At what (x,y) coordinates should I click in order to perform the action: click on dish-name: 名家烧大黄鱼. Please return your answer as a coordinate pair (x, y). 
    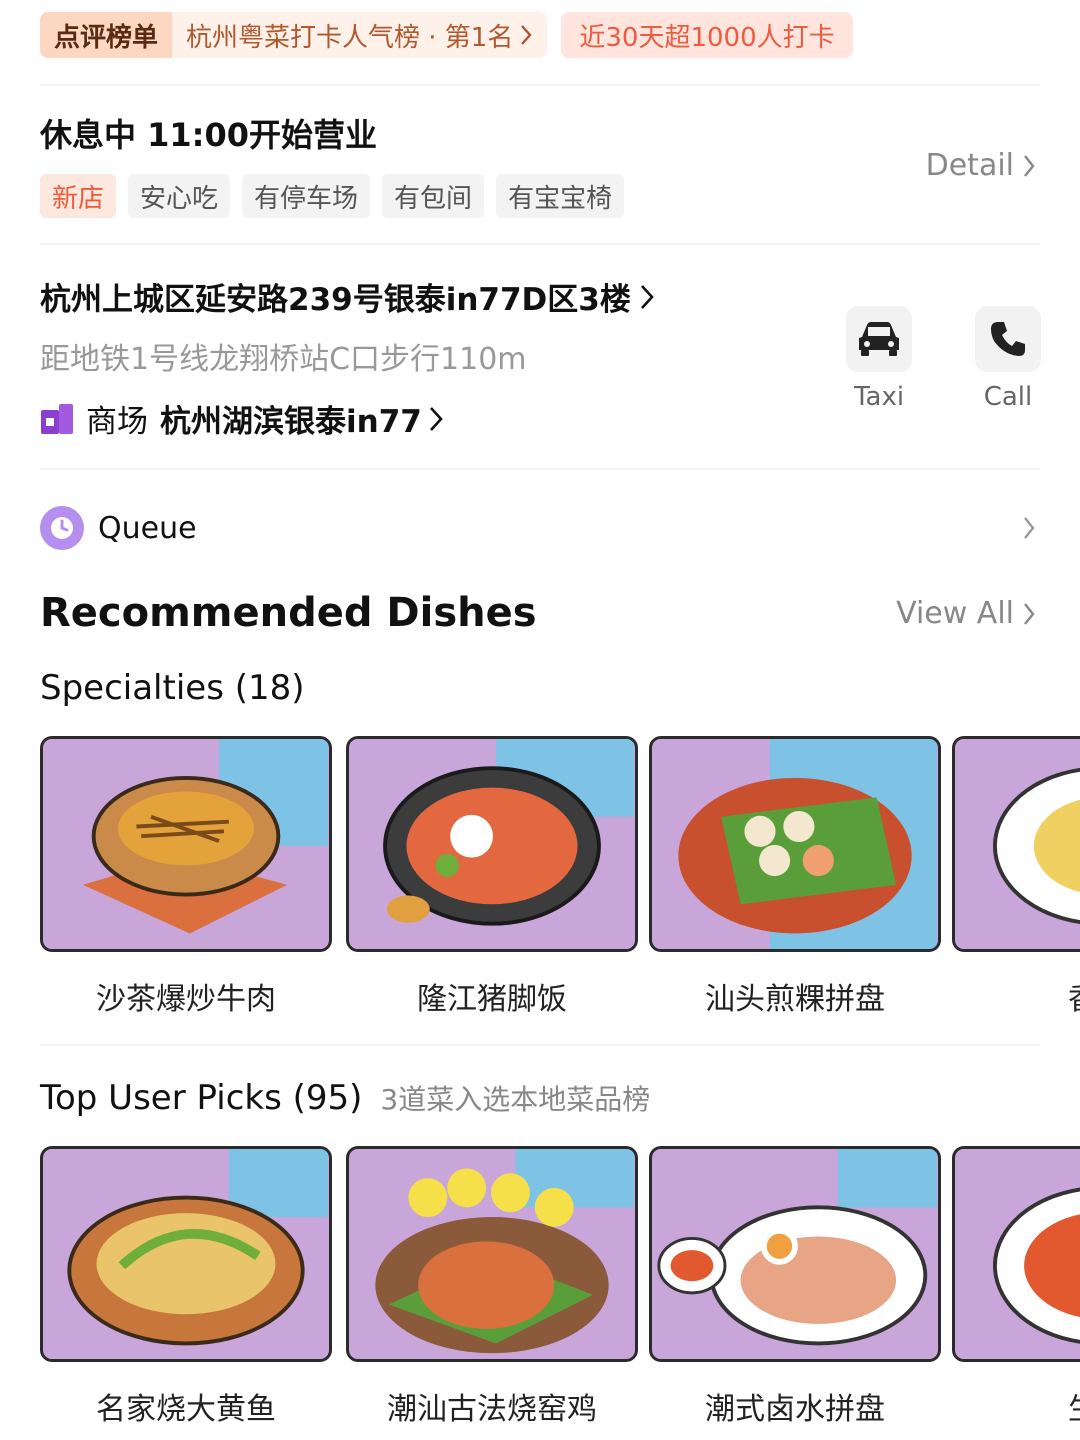
    Looking at the image, I should click on (186, 1409).